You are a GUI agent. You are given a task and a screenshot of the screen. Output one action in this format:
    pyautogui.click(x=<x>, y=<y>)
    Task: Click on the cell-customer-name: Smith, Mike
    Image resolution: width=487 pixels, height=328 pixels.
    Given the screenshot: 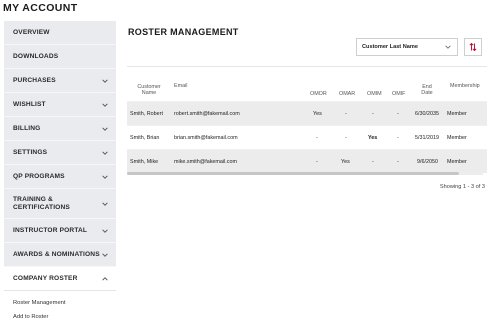 What is the action you would take?
    pyautogui.click(x=144, y=162)
    